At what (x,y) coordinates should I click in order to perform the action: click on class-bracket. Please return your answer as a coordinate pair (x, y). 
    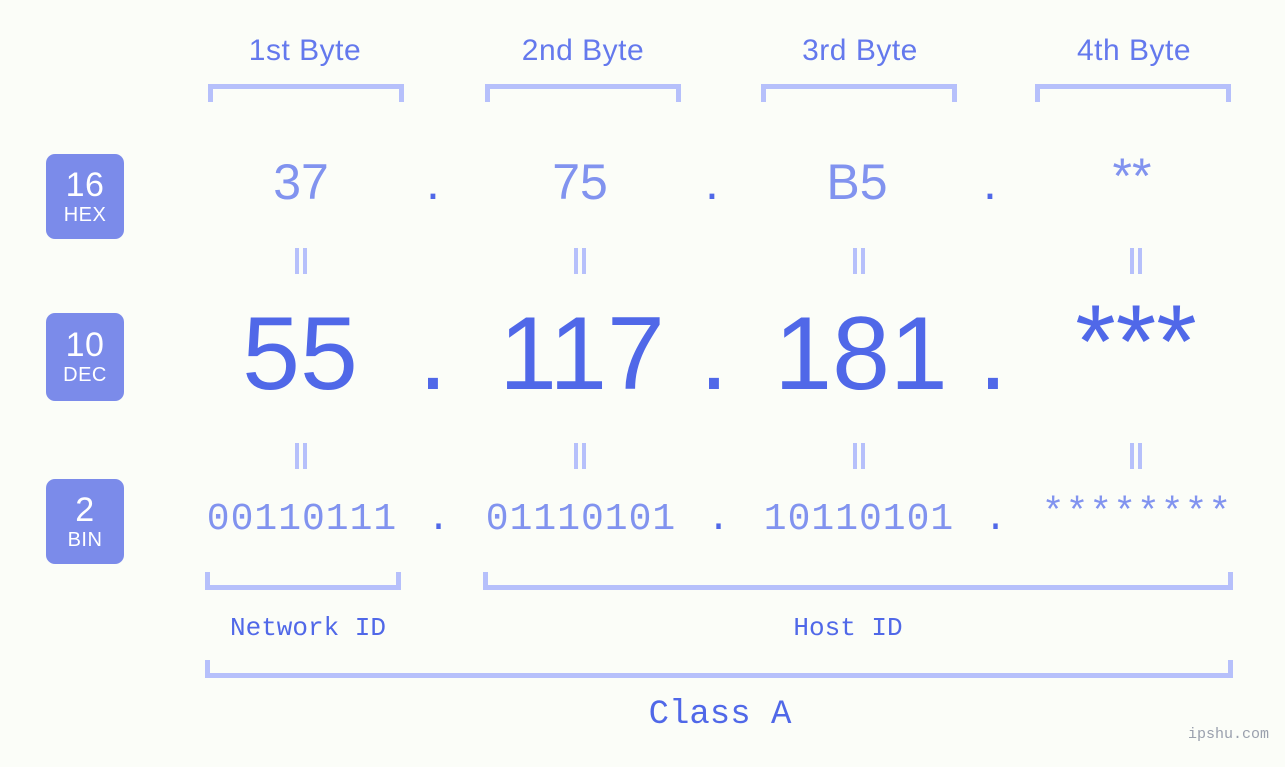
    Looking at the image, I should click on (719, 669).